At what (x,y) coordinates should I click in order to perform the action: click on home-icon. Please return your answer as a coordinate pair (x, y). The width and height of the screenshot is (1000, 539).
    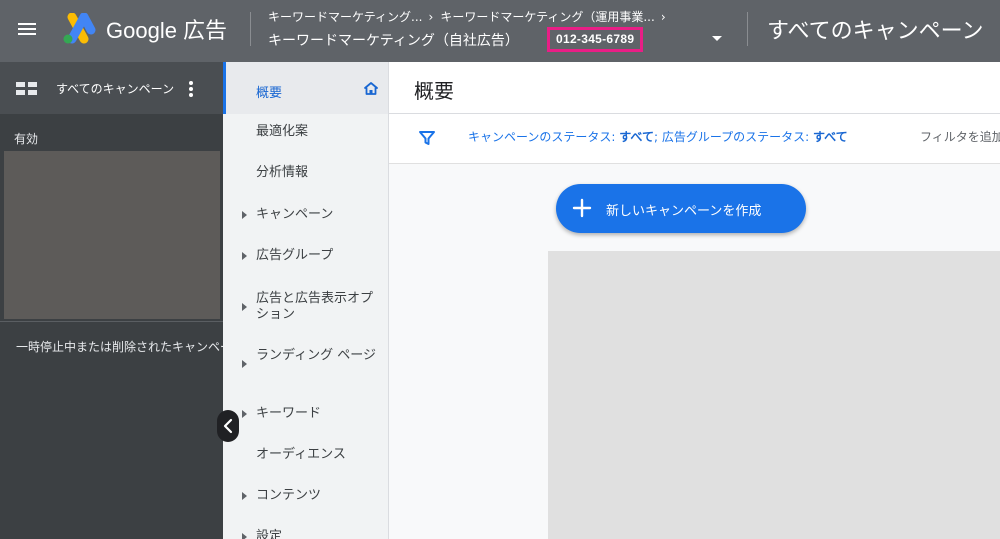
    Looking at the image, I should click on (371, 88).